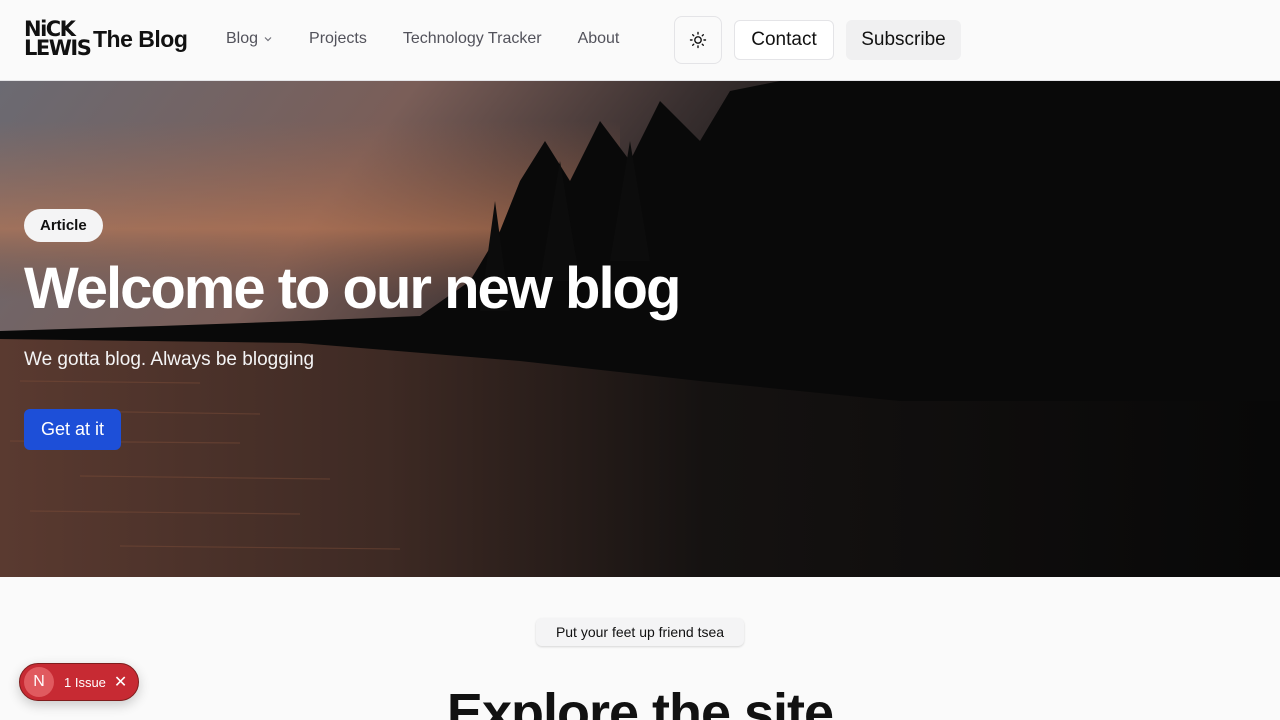 The height and width of the screenshot is (720, 1280). I want to click on nav-item-label: Technology Tracker, so click(472, 38).